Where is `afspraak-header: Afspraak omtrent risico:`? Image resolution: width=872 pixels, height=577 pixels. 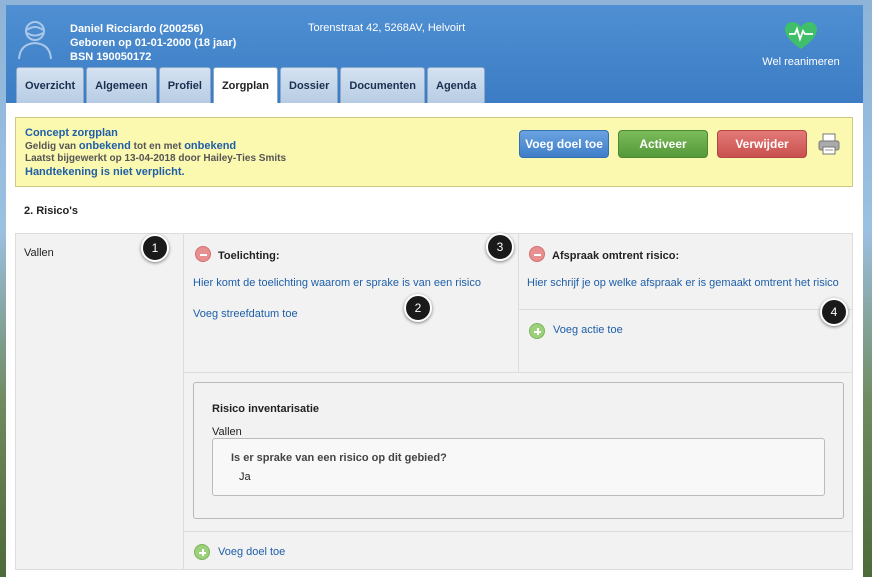 afspraak-header: Afspraak omtrent risico: is located at coordinates (616, 256).